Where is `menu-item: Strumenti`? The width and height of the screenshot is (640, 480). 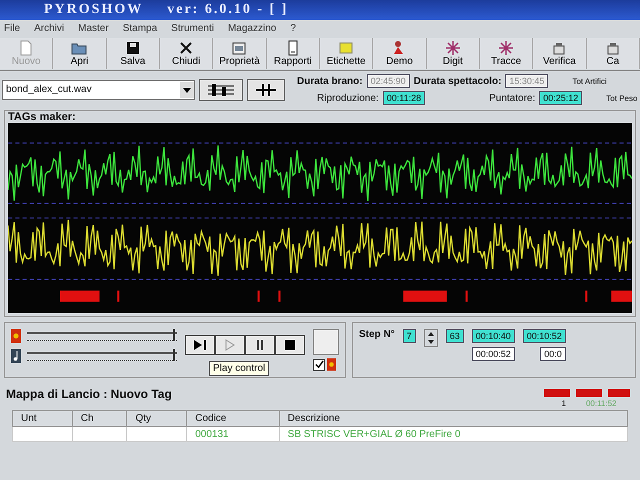
menu-item: Strumenti is located at coordinates (192, 28).